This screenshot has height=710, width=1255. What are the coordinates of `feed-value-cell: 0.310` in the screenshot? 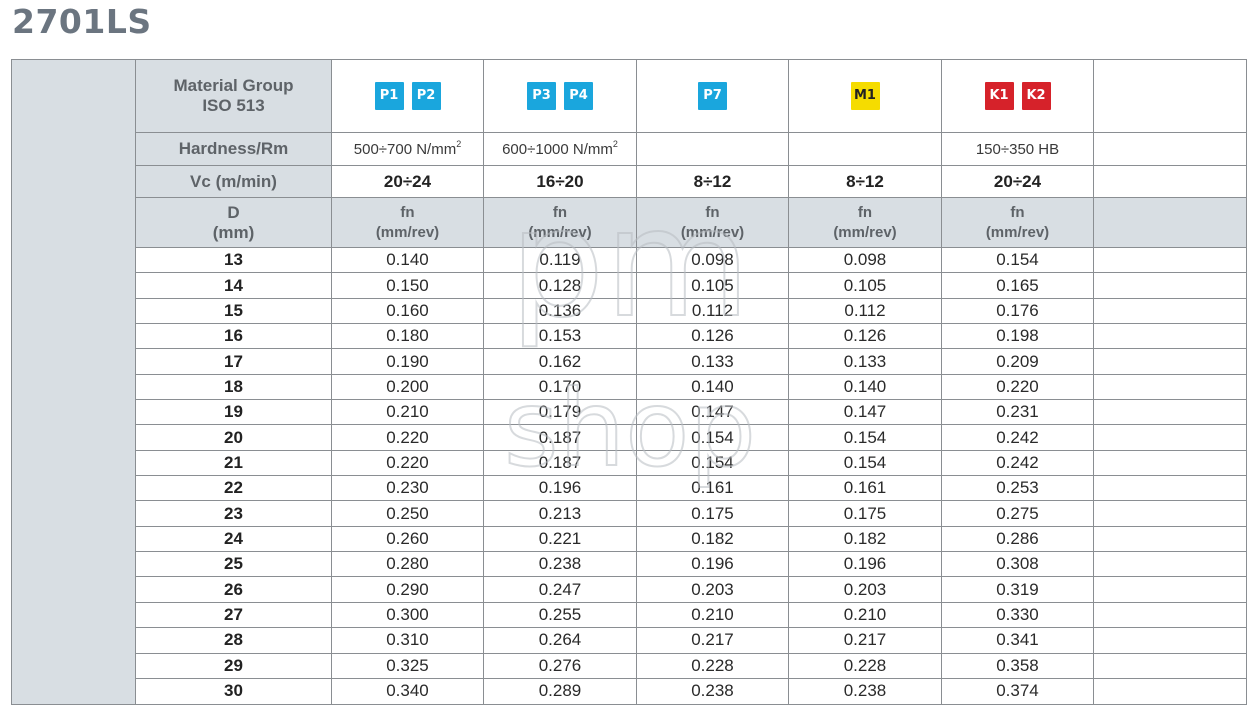 It's located at (407, 640).